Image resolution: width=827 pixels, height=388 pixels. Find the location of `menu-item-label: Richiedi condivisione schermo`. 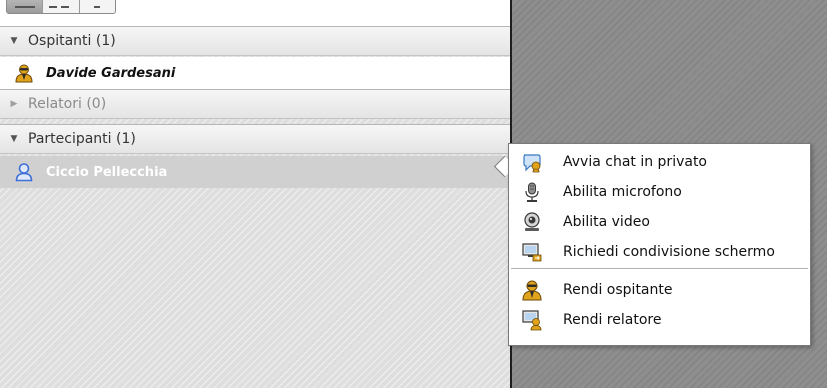

menu-item-label: Richiedi condivisione schermo is located at coordinates (669, 252).